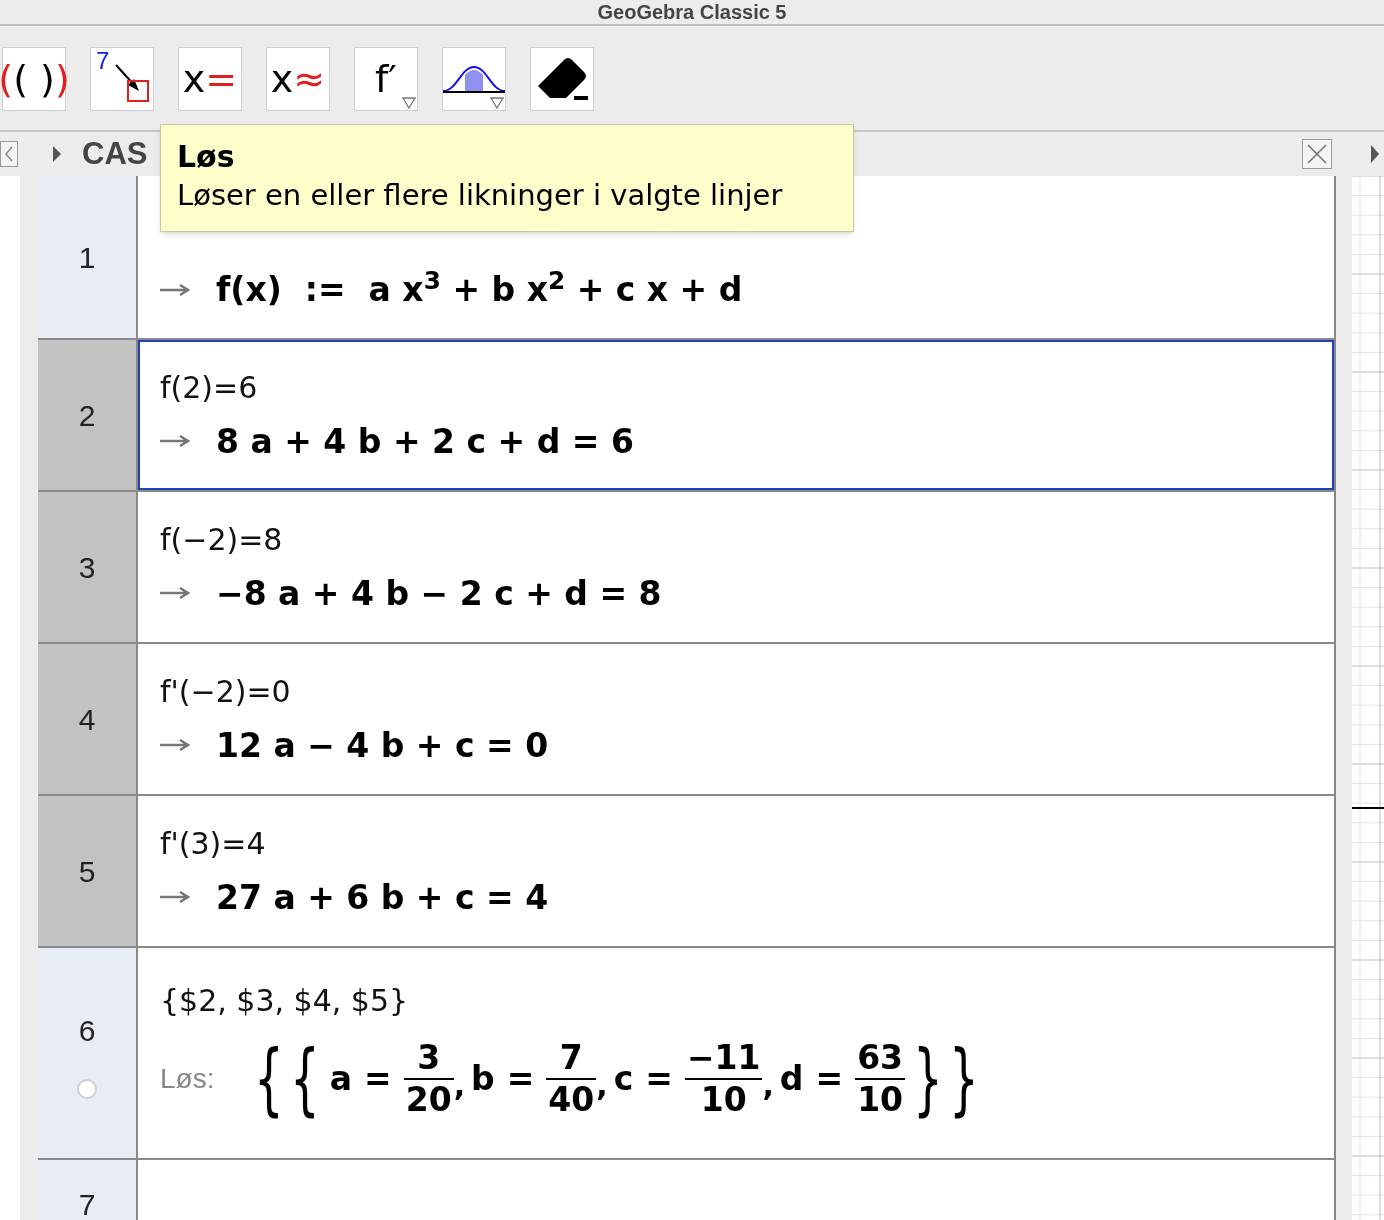 This screenshot has width=1384, height=1220. I want to click on tool-label: f′, so click(386, 79).